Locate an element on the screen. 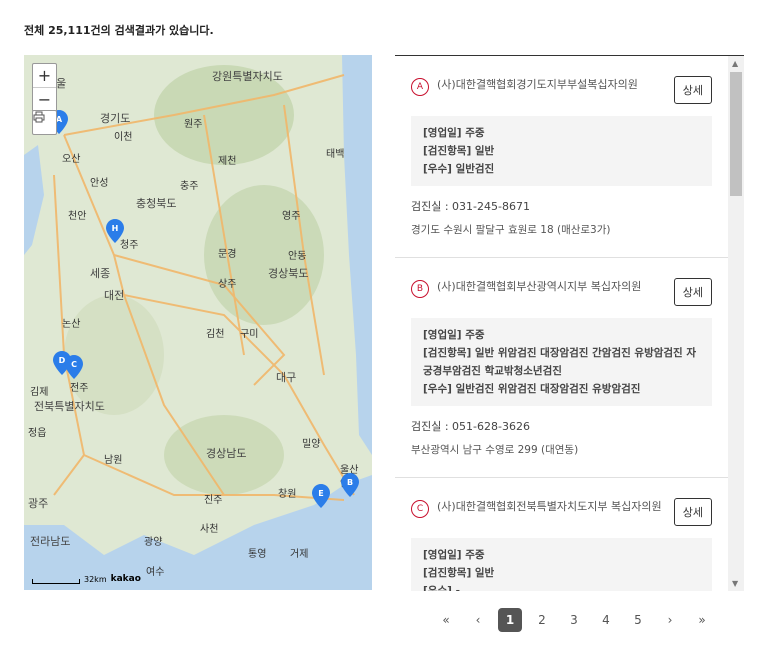 This screenshot has height=652, width=770. scroll-down-icon: ▼ is located at coordinates (735, 583).